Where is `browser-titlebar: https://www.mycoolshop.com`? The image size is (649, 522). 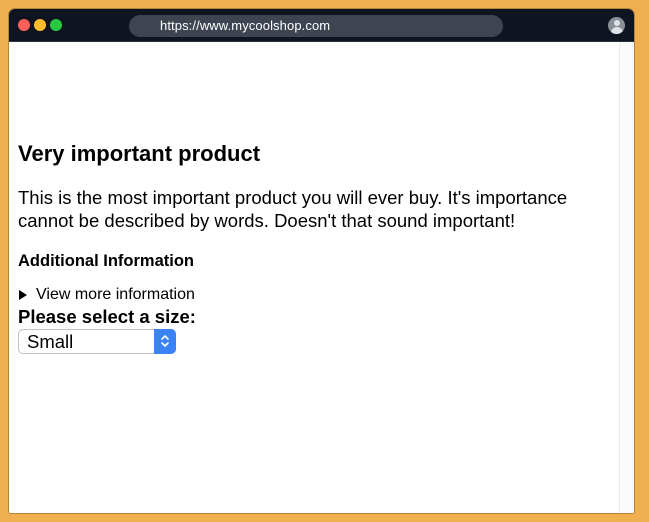 browser-titlebar: https://www.mycoolshop.com is located at coordinates (321, 25).